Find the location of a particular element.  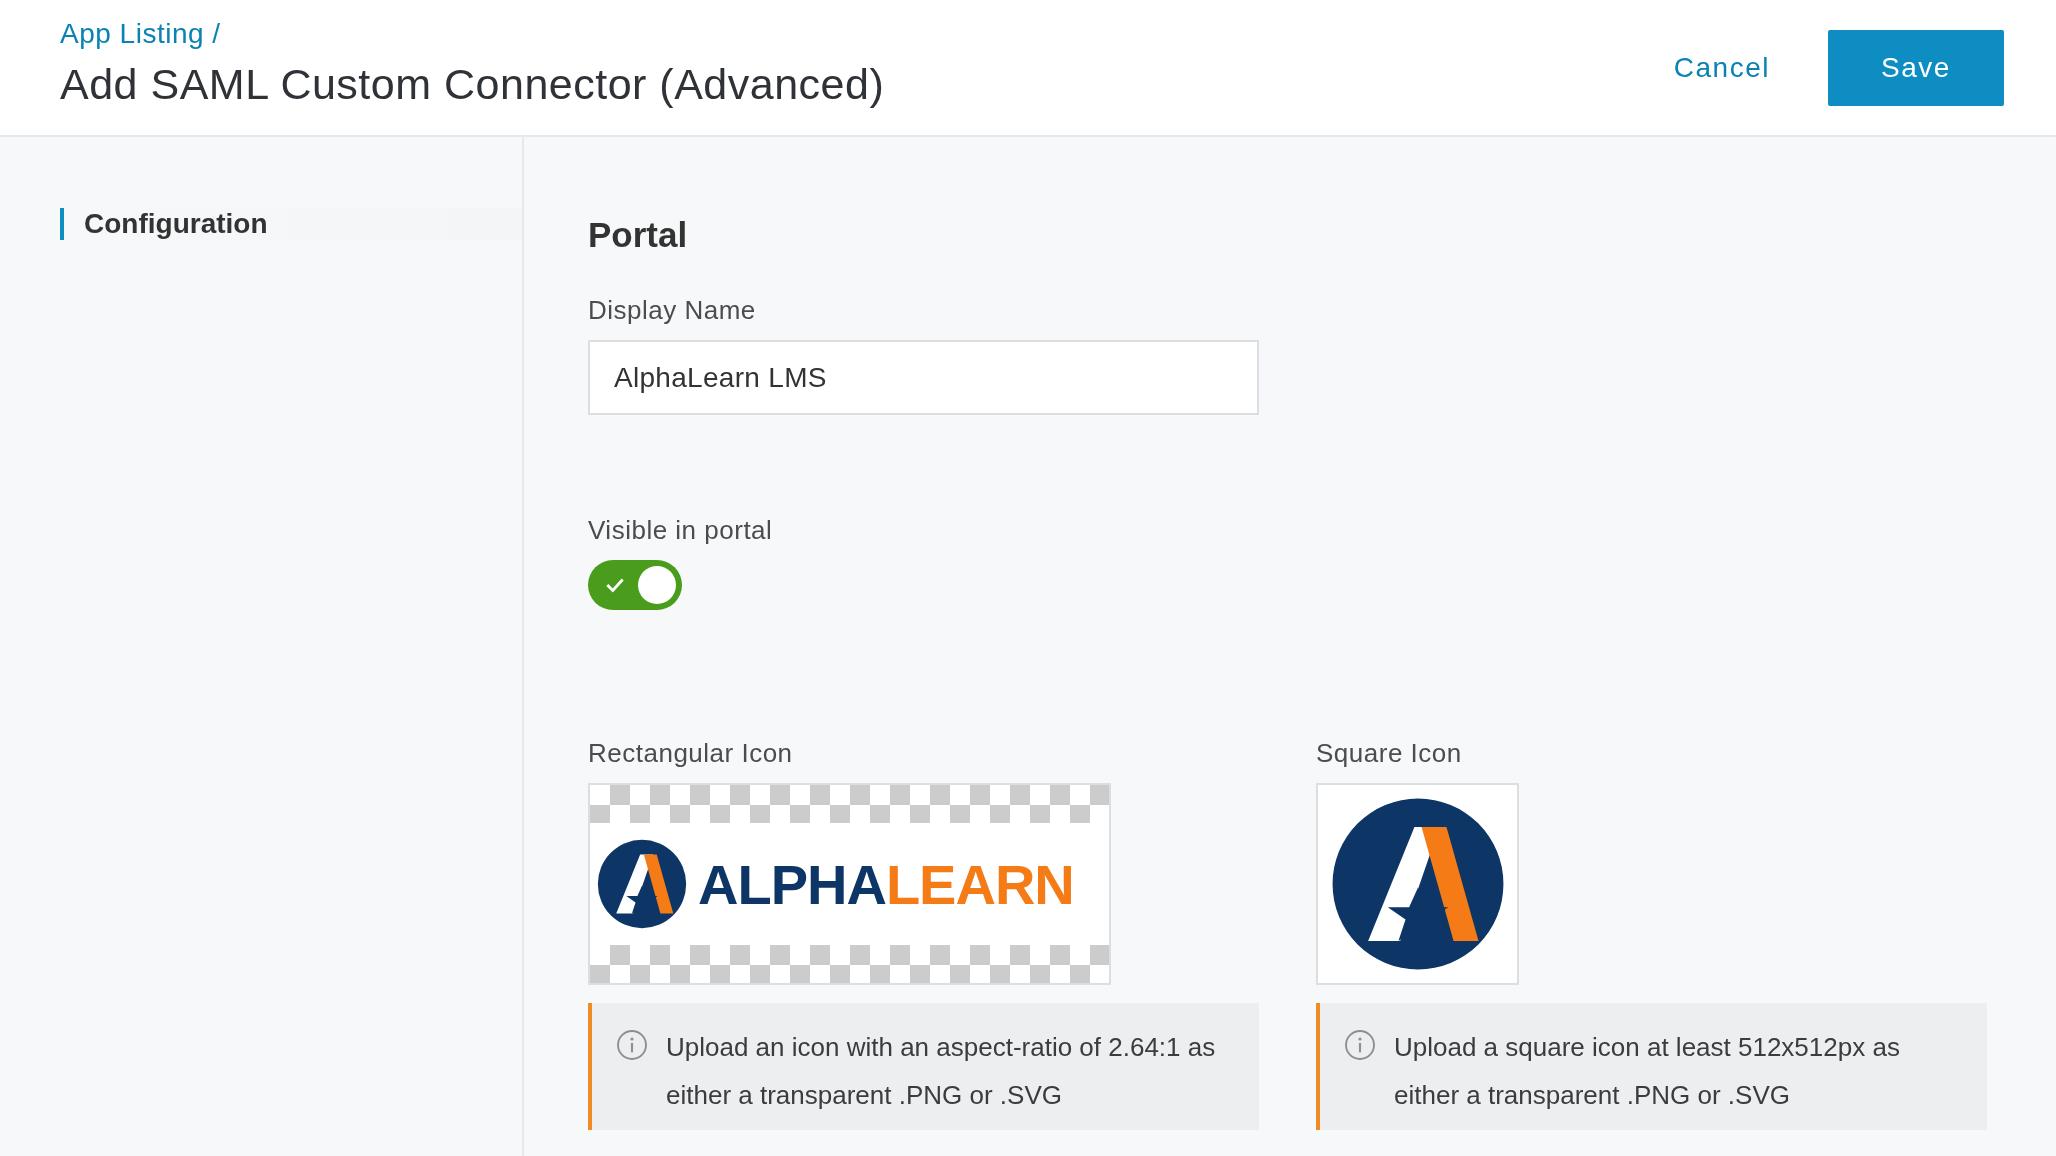

save-button: Save is located at coordinates (1916, 67).